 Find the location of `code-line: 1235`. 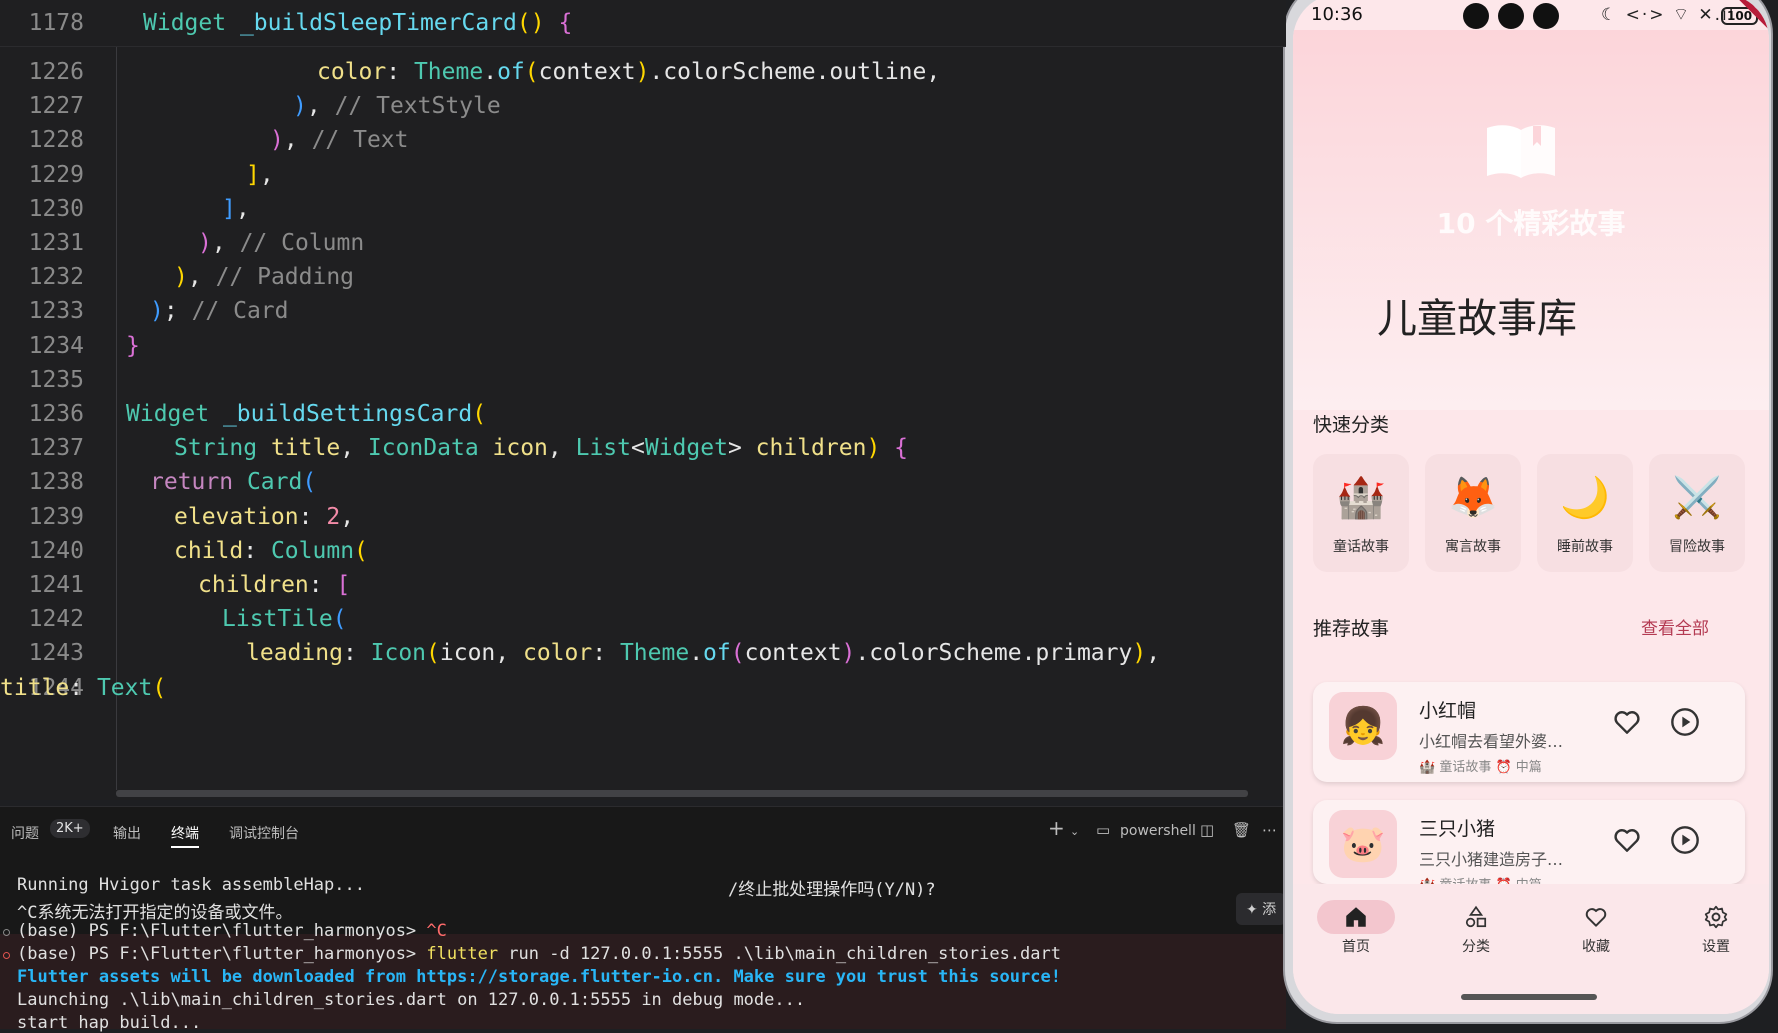

code-line: 1235 is located at coordinates (625, 380).